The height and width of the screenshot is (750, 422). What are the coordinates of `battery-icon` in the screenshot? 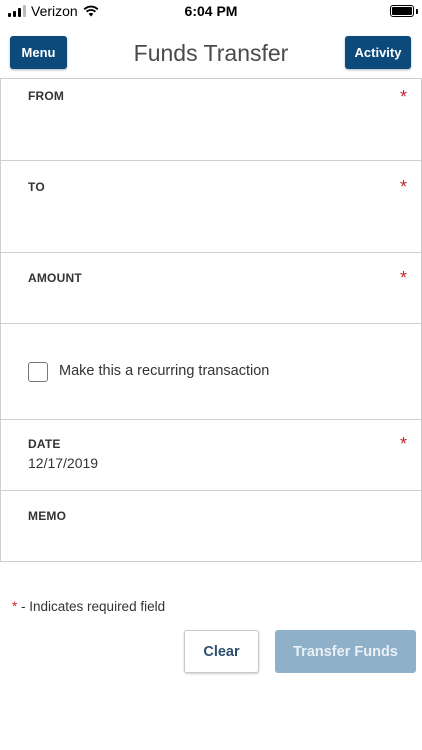 It's located at (402, 11).